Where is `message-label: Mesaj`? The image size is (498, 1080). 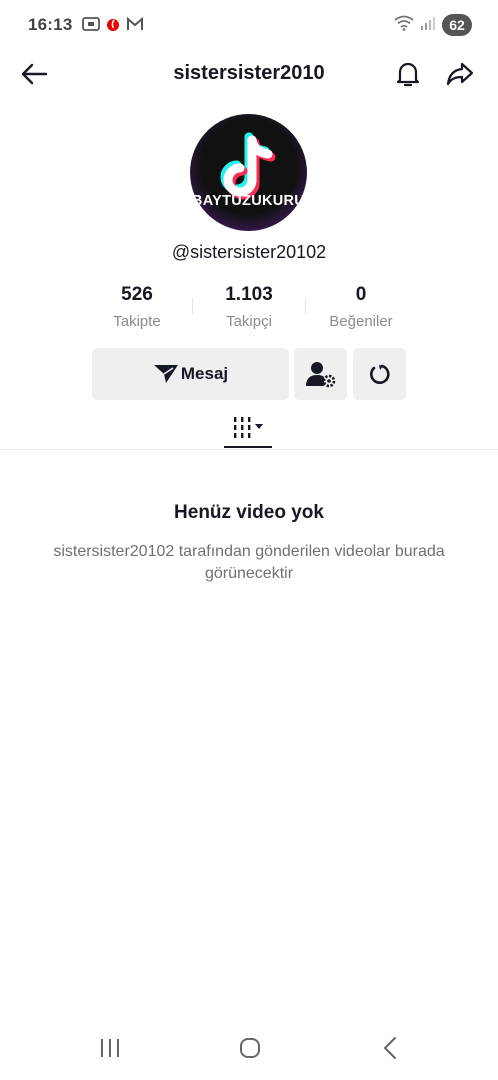
message-label: Mesaj is located at coordinates (204, 373).